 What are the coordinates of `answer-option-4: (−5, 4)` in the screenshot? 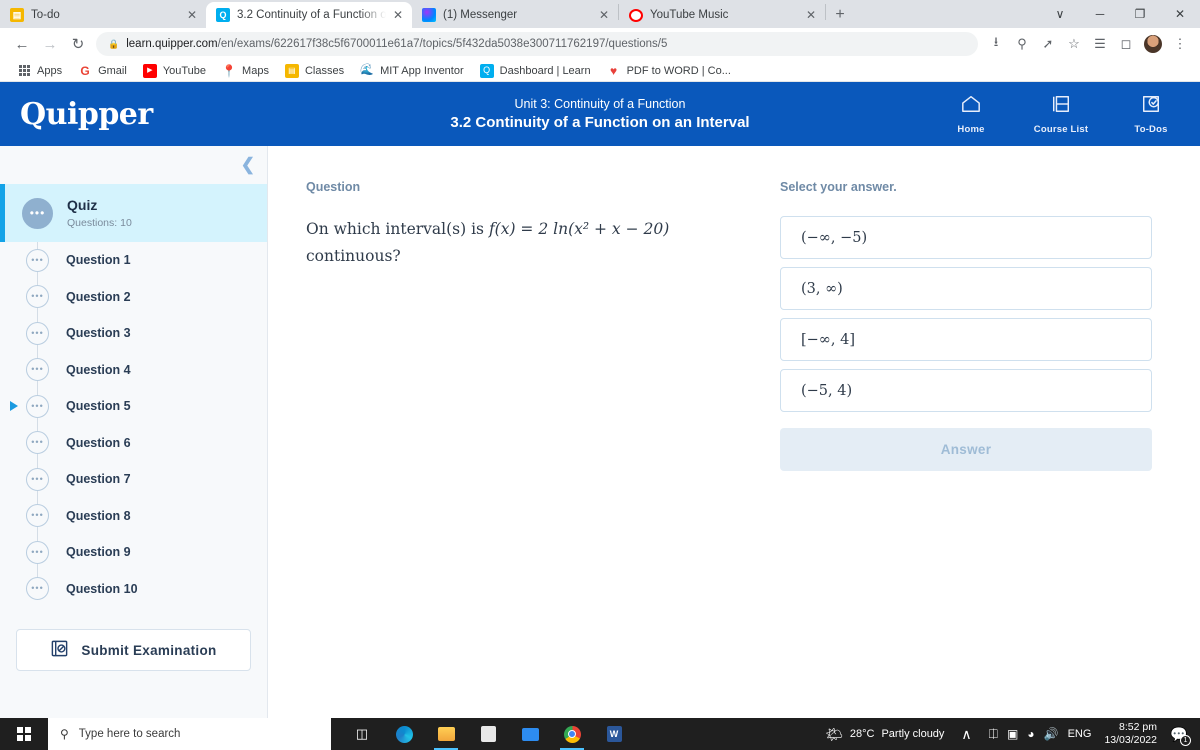 It's located at (966, 390).